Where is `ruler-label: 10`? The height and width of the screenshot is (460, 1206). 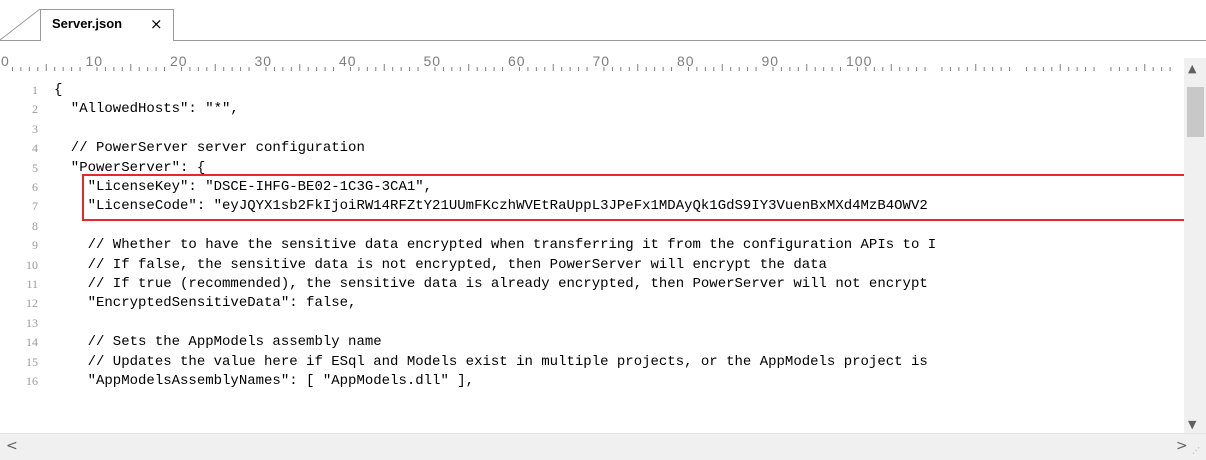
ruler-label: 10 is located at coordinates (94, 61).